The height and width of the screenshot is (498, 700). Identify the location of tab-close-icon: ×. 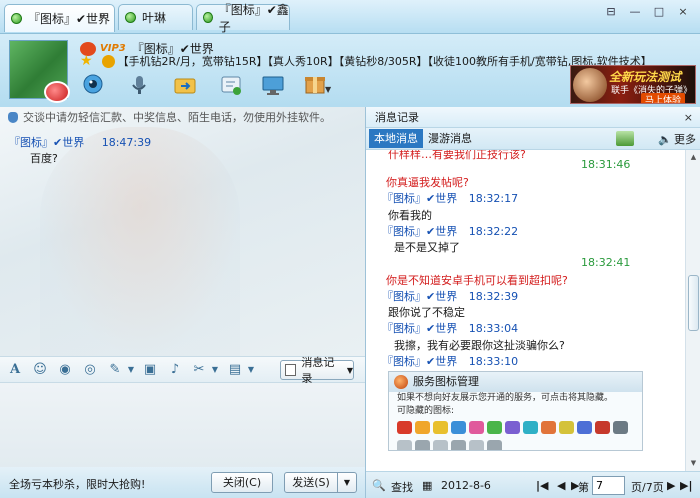
(102, 17).